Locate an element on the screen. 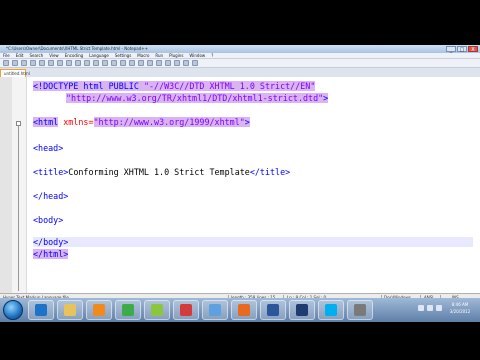 This screenshot has height=360, width=480. fold-margin is located at coordinates (19, 185).